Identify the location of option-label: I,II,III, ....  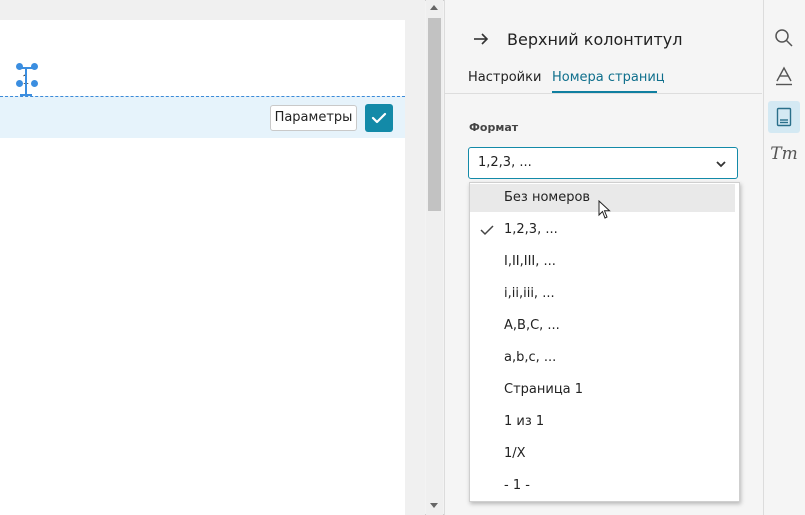
(530, 261).